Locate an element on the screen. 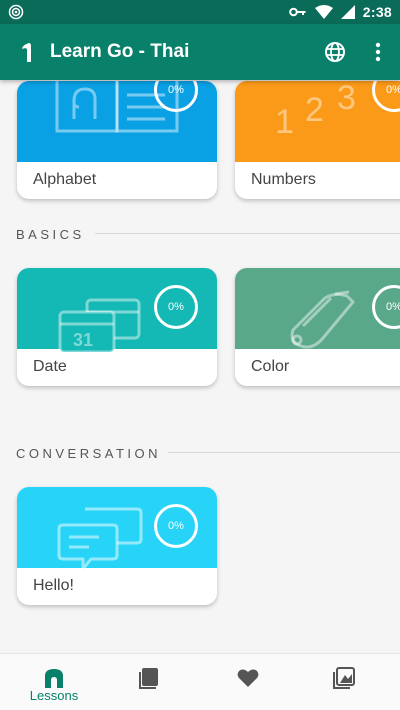  app-title: Learn Go - Thai is located at coordinates (120, 51).